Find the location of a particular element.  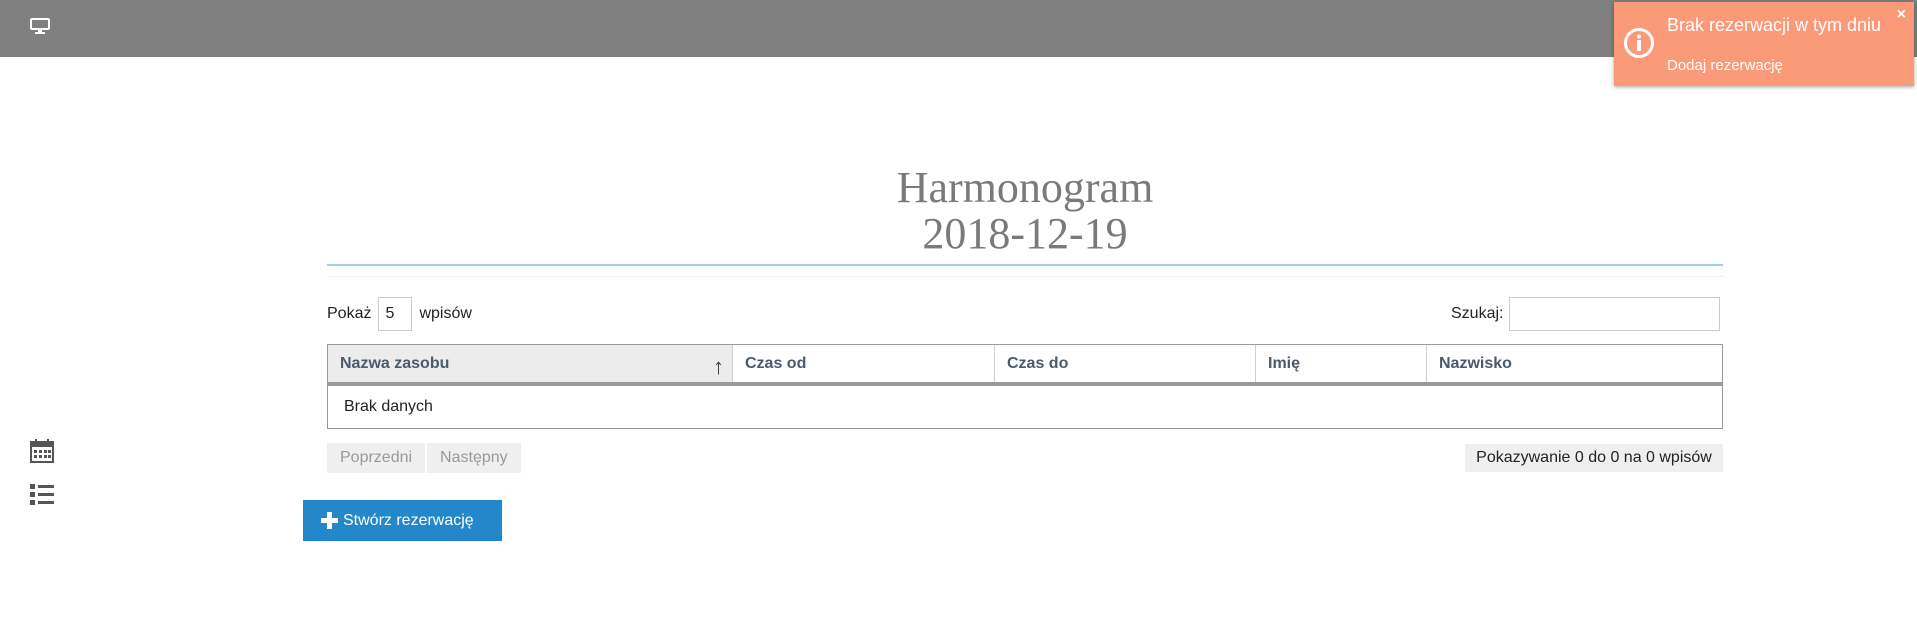

next-page-button: Następny is located at coordinates (474, 458).